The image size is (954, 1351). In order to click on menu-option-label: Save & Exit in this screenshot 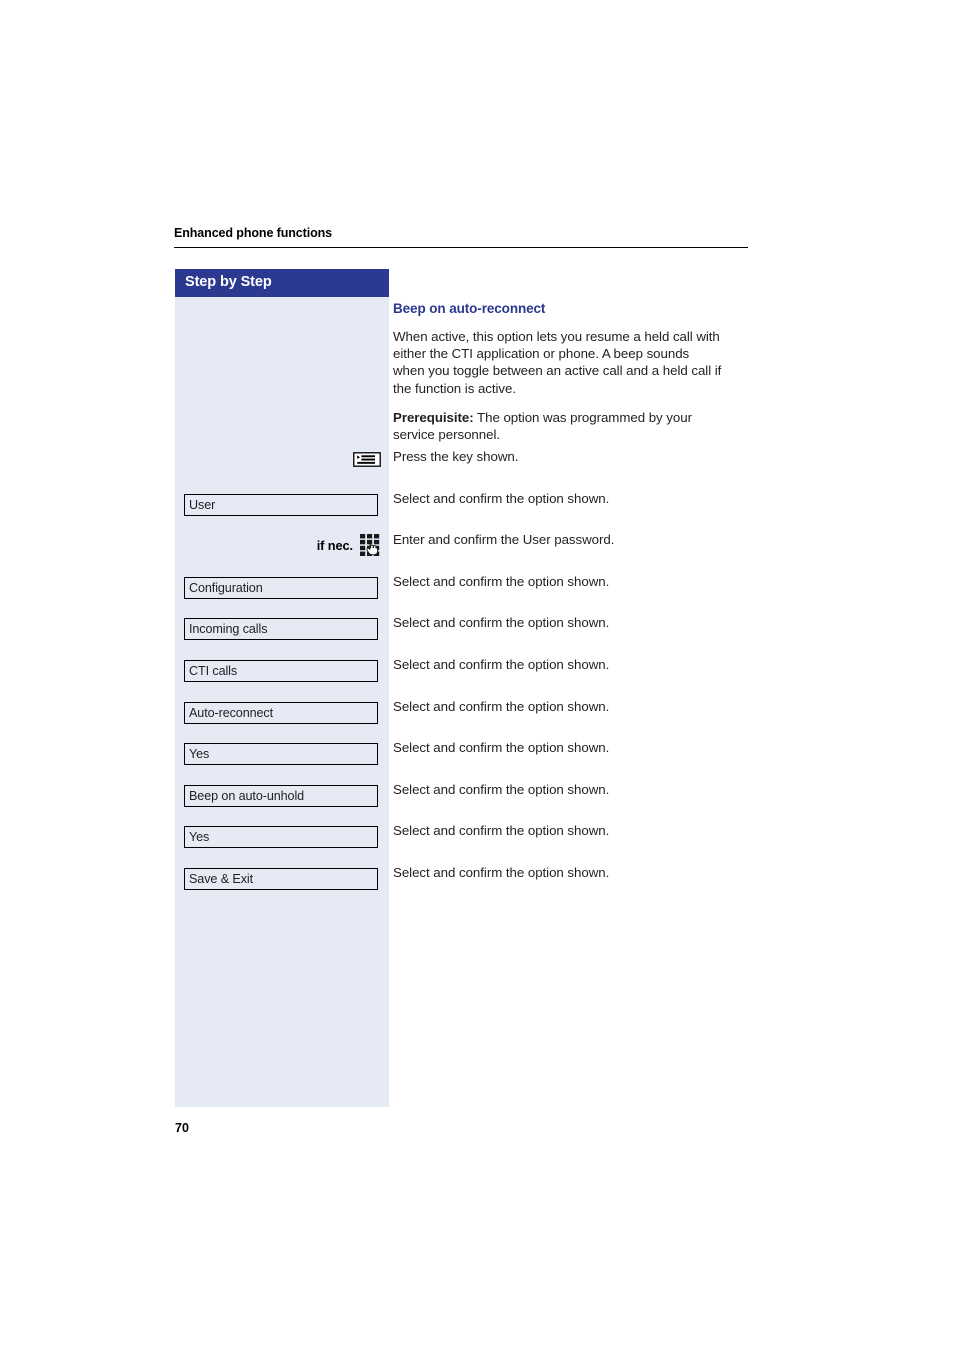, I will do `click(221, 878)`.